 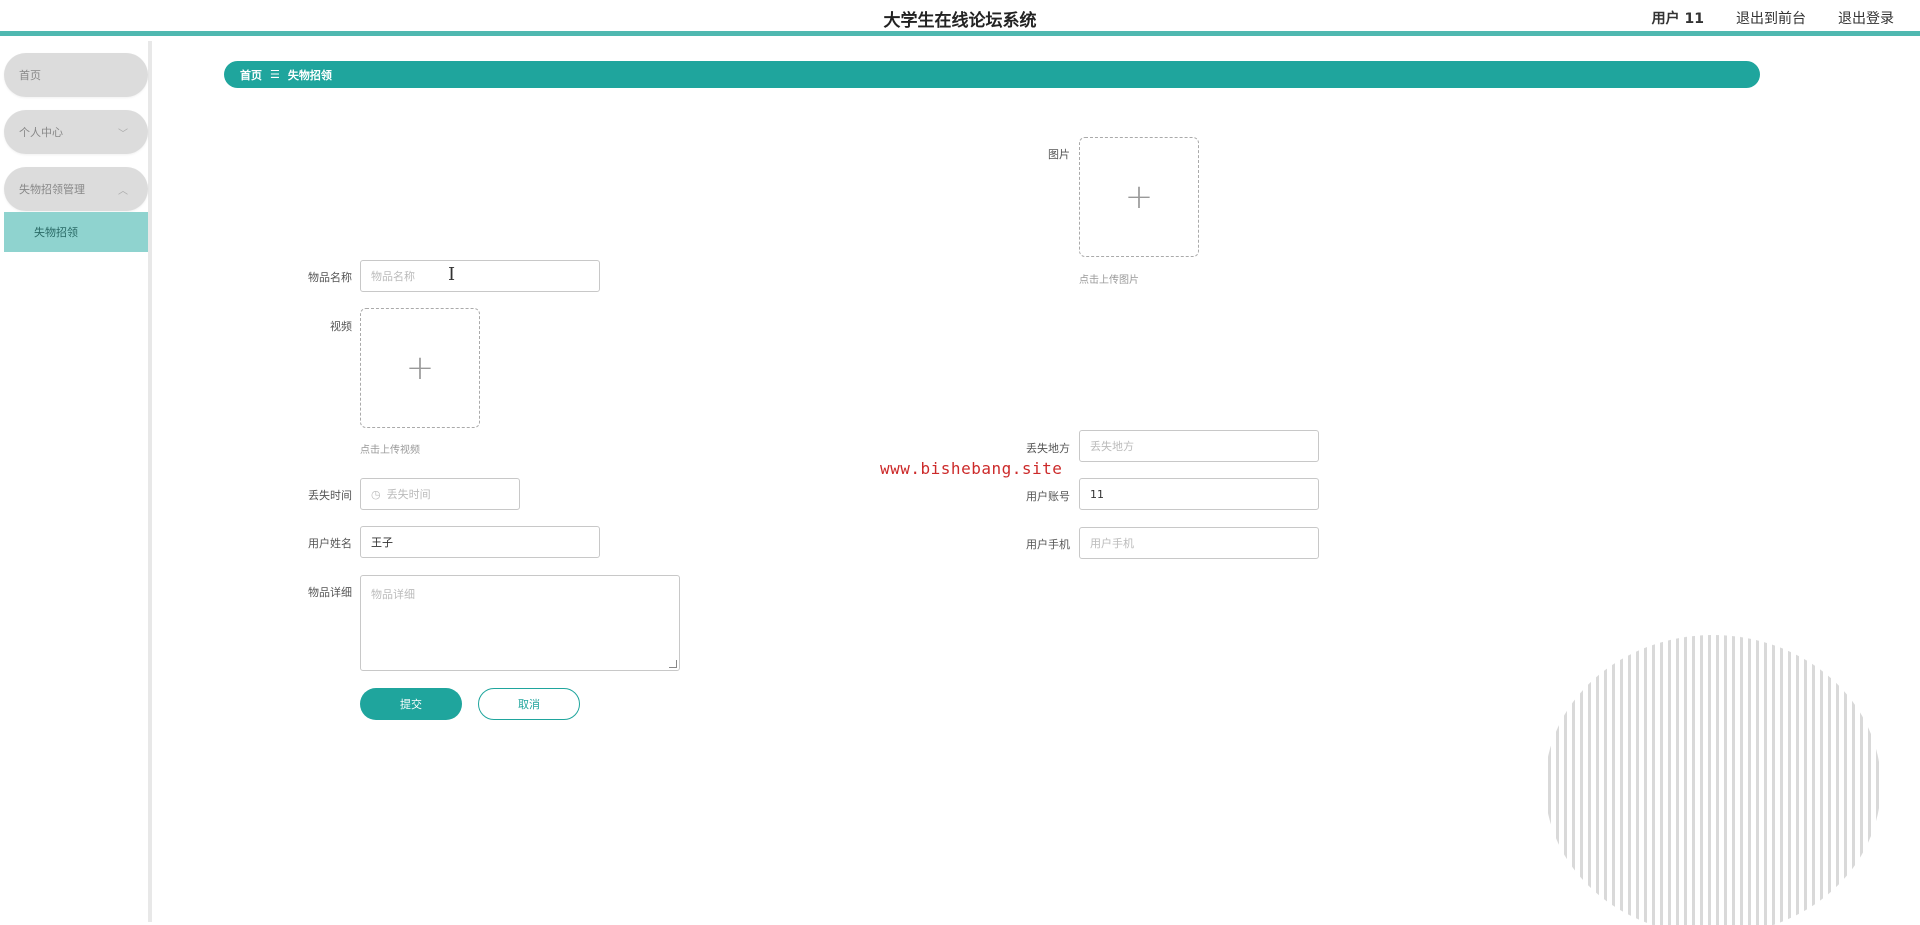 What do you see at coordinates (309, 75) in the screenshot?
I see `breadcrumb-current: 失物招领` at bounding box center [309, 75].